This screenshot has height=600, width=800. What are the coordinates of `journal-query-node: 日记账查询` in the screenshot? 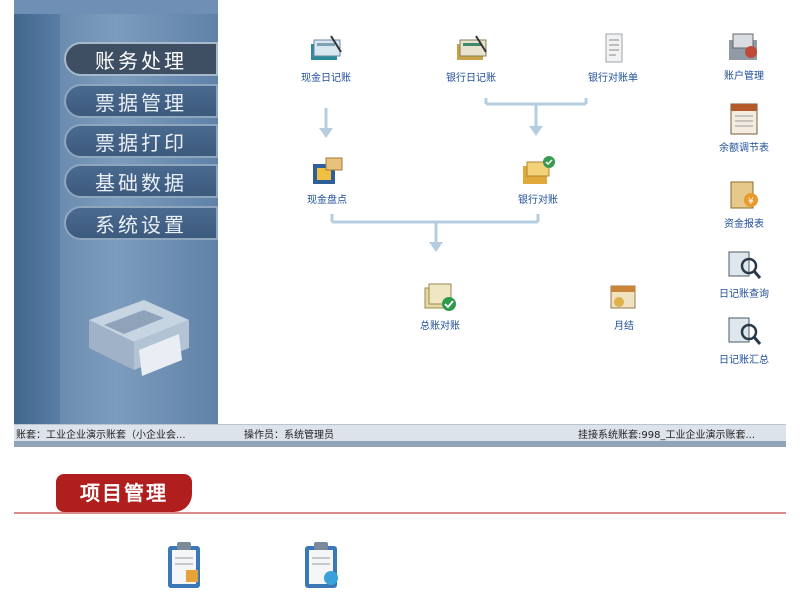 It's located at (740, 274).